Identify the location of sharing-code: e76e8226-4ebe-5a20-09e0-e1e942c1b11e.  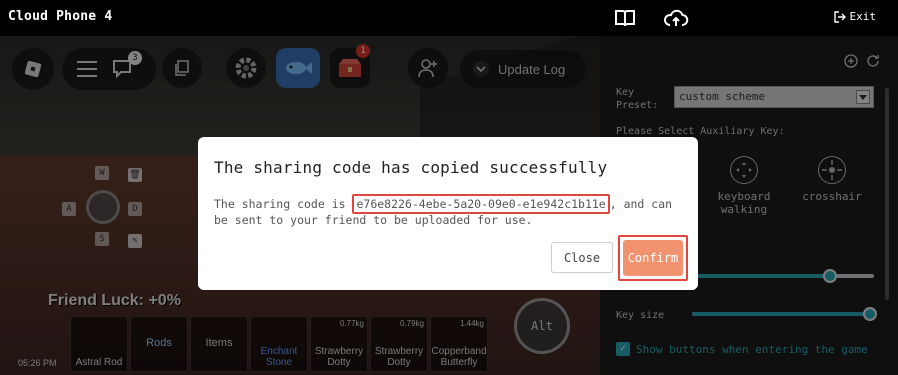
(481, 204).